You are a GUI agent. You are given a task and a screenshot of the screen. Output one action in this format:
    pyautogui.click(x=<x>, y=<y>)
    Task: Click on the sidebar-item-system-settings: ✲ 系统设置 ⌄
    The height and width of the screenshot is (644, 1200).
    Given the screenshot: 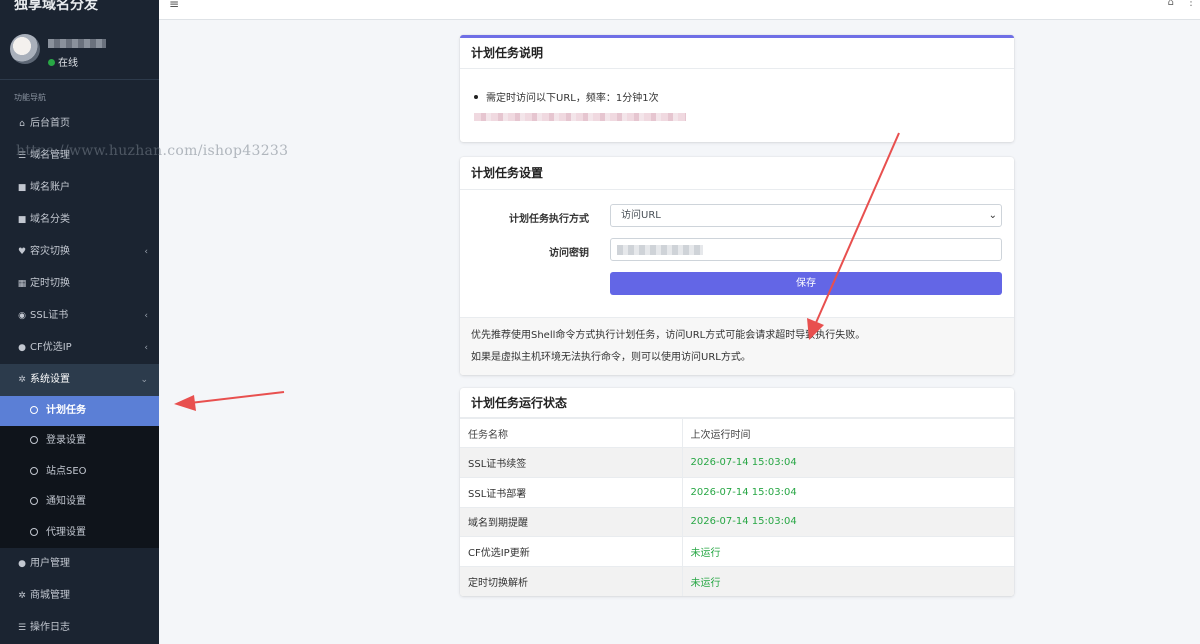 What is the action you would take?
    pyautogui.click(x=79, y=380)
    